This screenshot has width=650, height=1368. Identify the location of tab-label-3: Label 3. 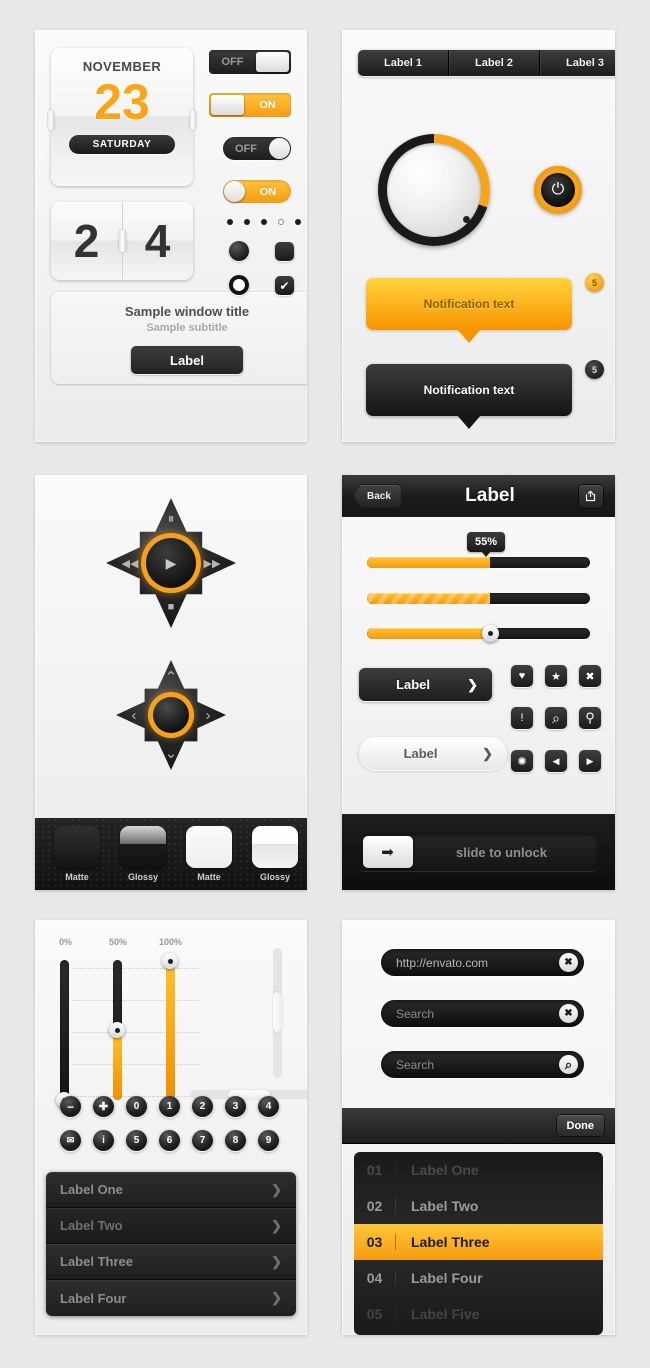
(577, 63).